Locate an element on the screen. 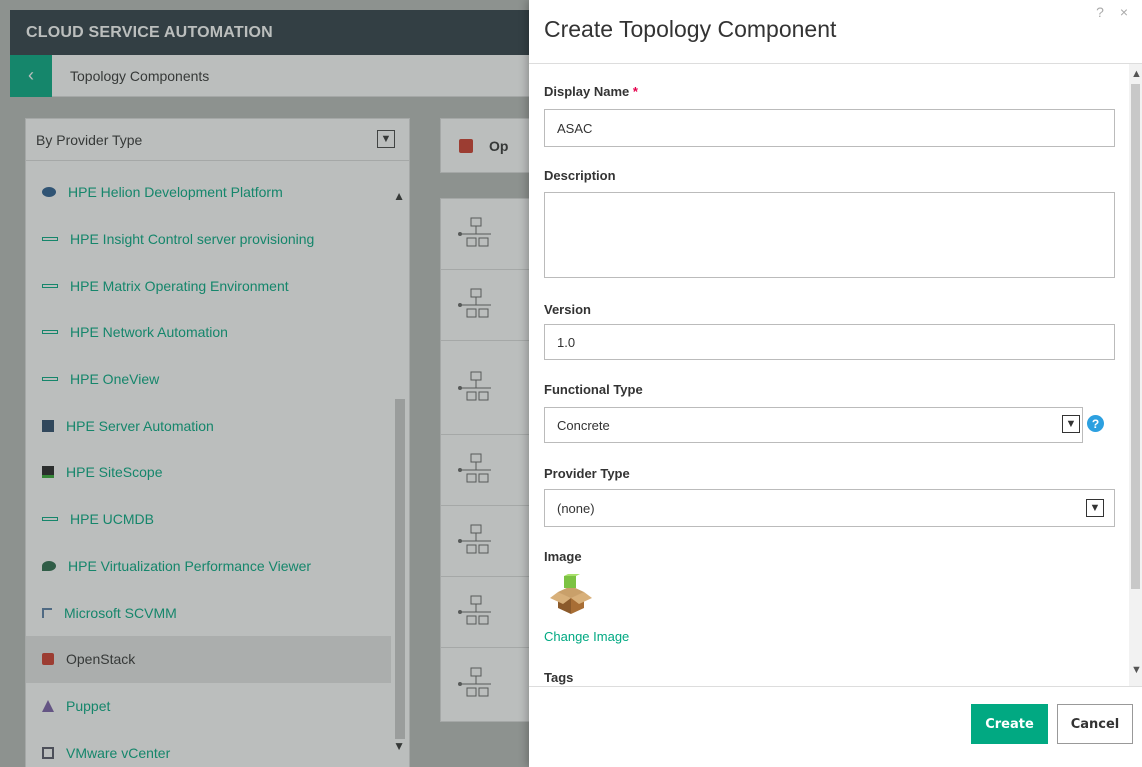  dialog-scrollbar-thumb is located at coordinates (1135, 336).